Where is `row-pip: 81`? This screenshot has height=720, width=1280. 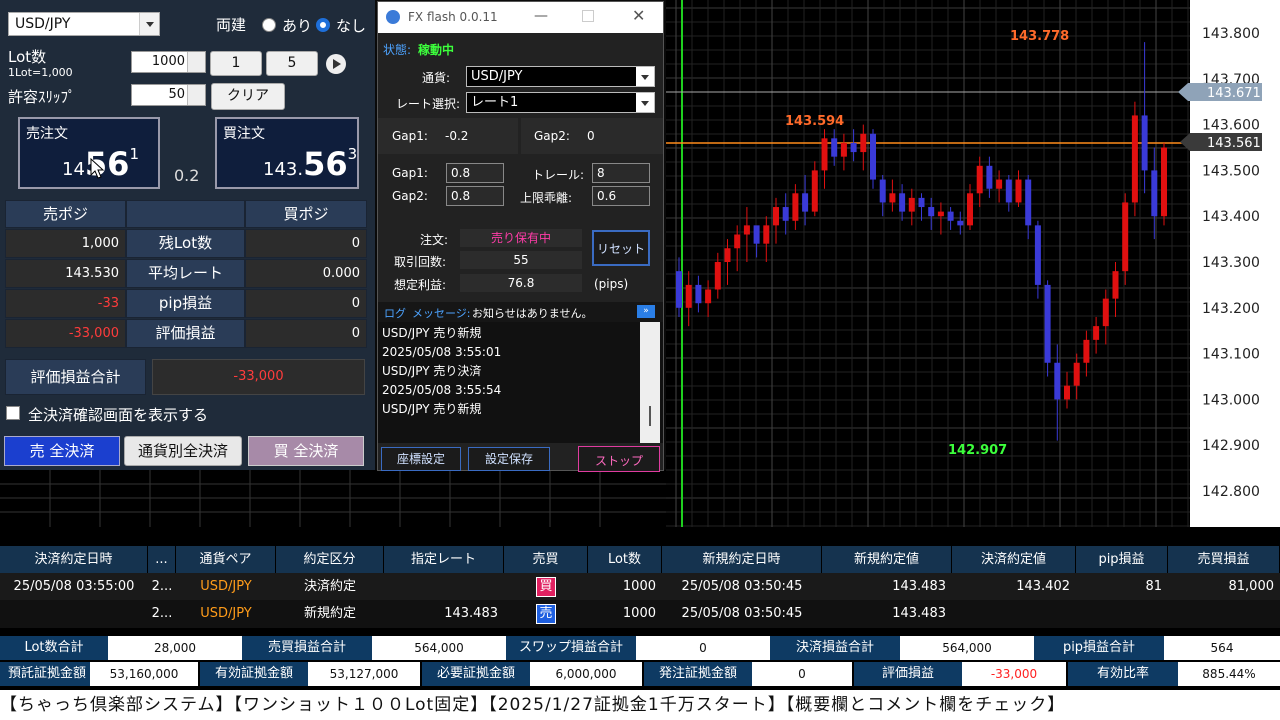
row-pip: 81 is located at coordinates (1153, 586).